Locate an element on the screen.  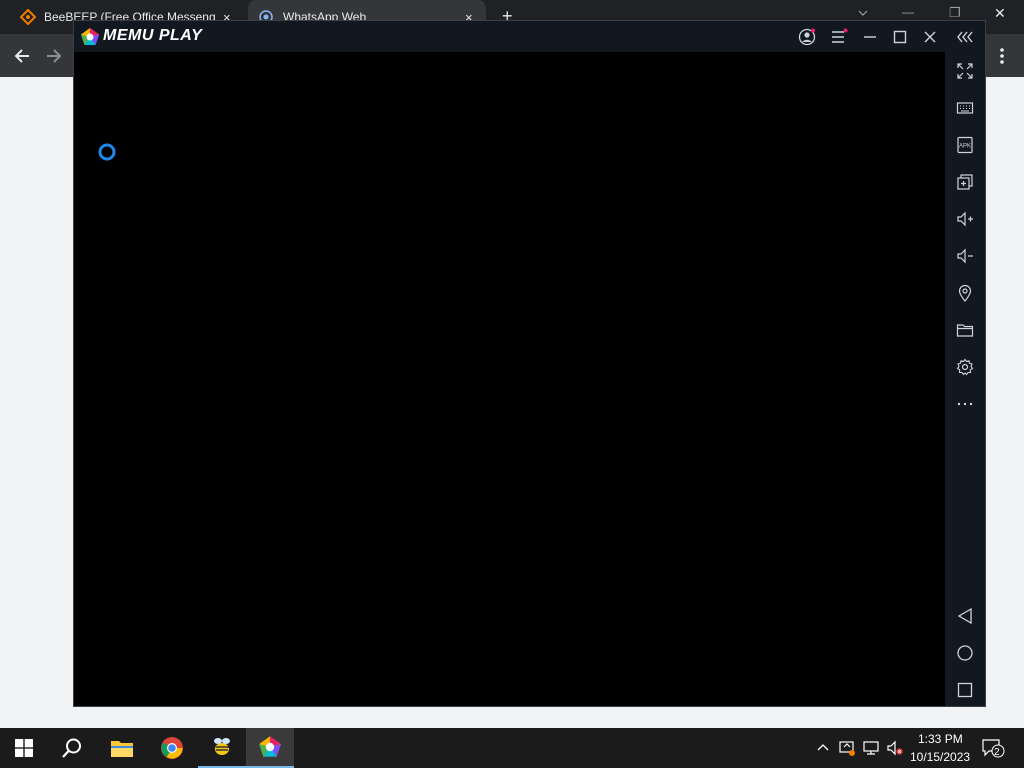
minimize-icon is located at coordinates (870, 39).